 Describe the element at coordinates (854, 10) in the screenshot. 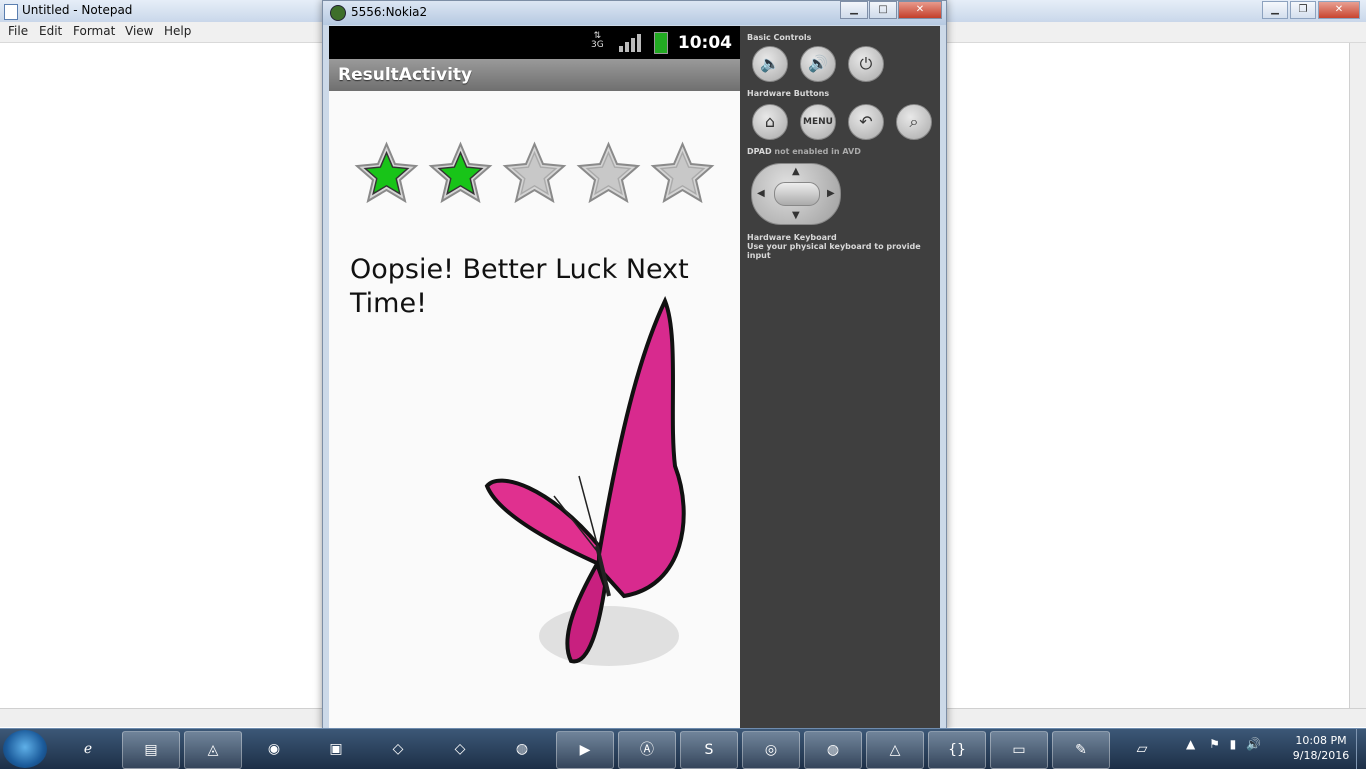

I see `emulator-minimize-button: ▁` at that location.